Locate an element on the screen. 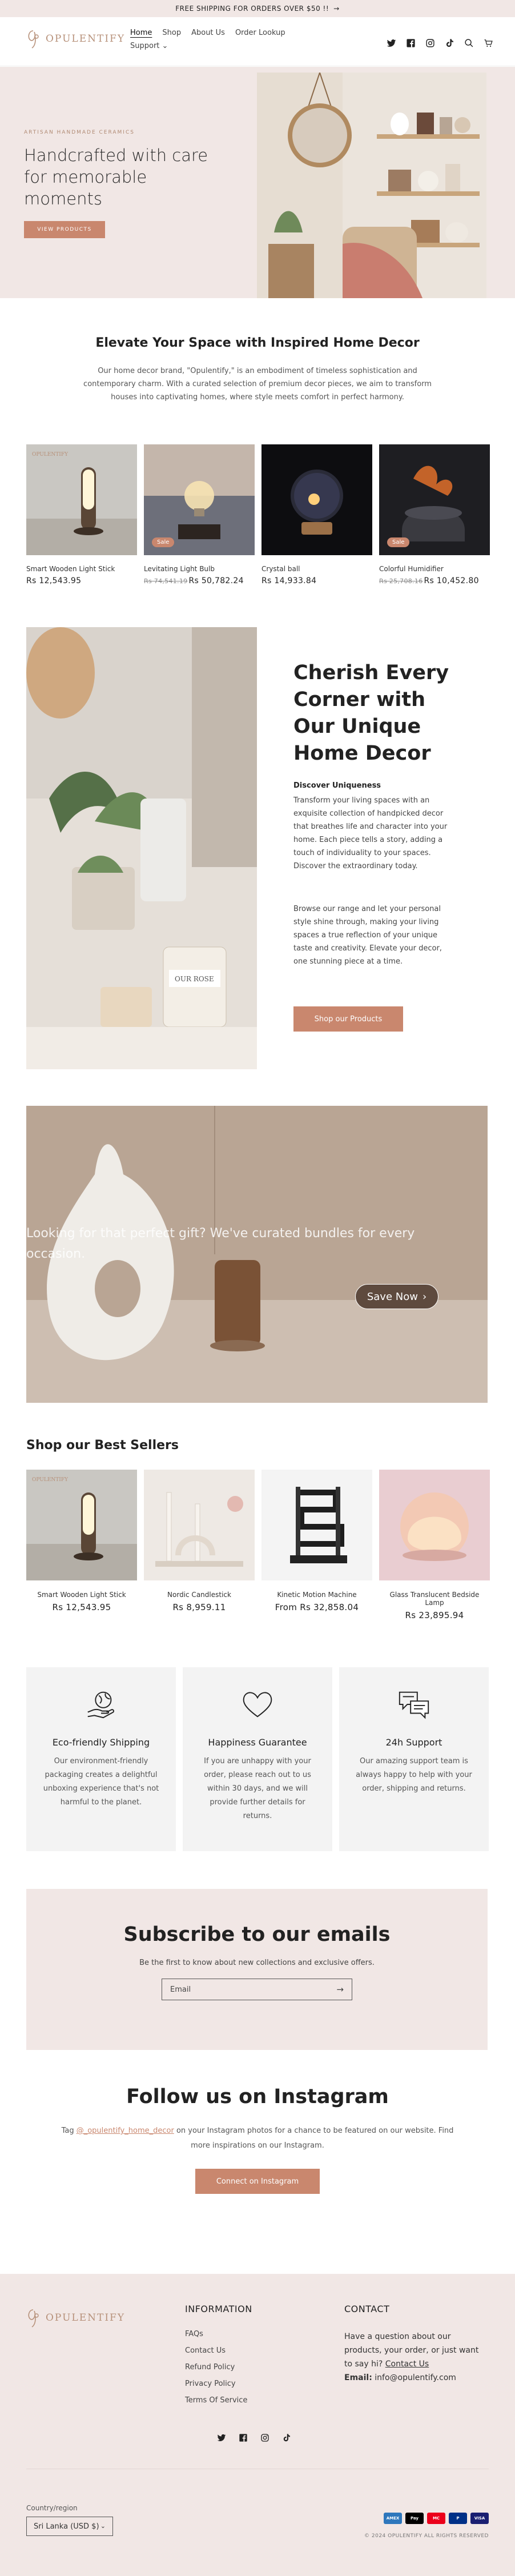  product-card: Kinetic Motion Machine From Rs 32,858.04 is located at coordinates (316, 1545).